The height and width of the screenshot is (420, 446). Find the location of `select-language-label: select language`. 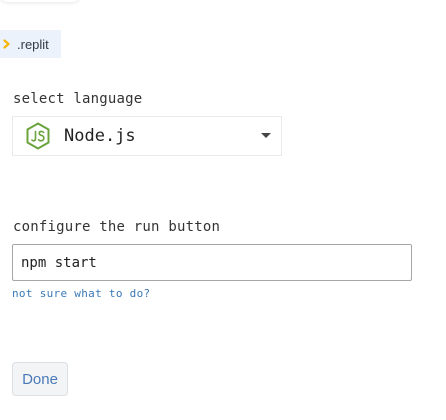

select-language-label: select language is located at coordinates (78, 99).